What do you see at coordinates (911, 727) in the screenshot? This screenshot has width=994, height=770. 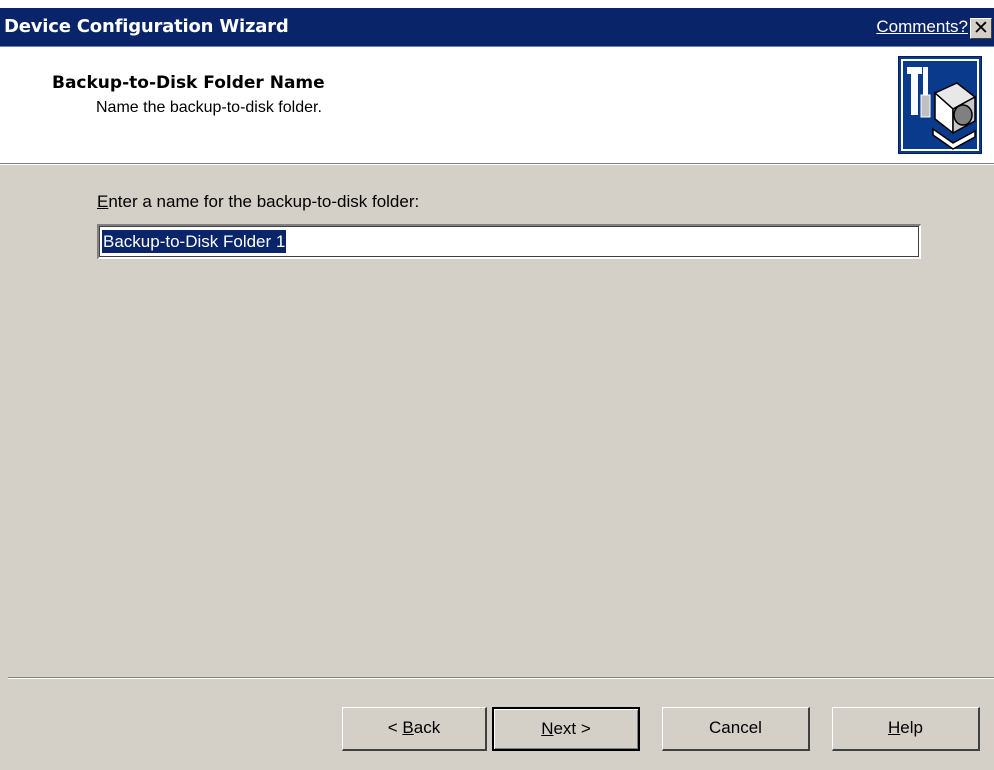 I see `help-label: elp` at bounding box center [911, 727].